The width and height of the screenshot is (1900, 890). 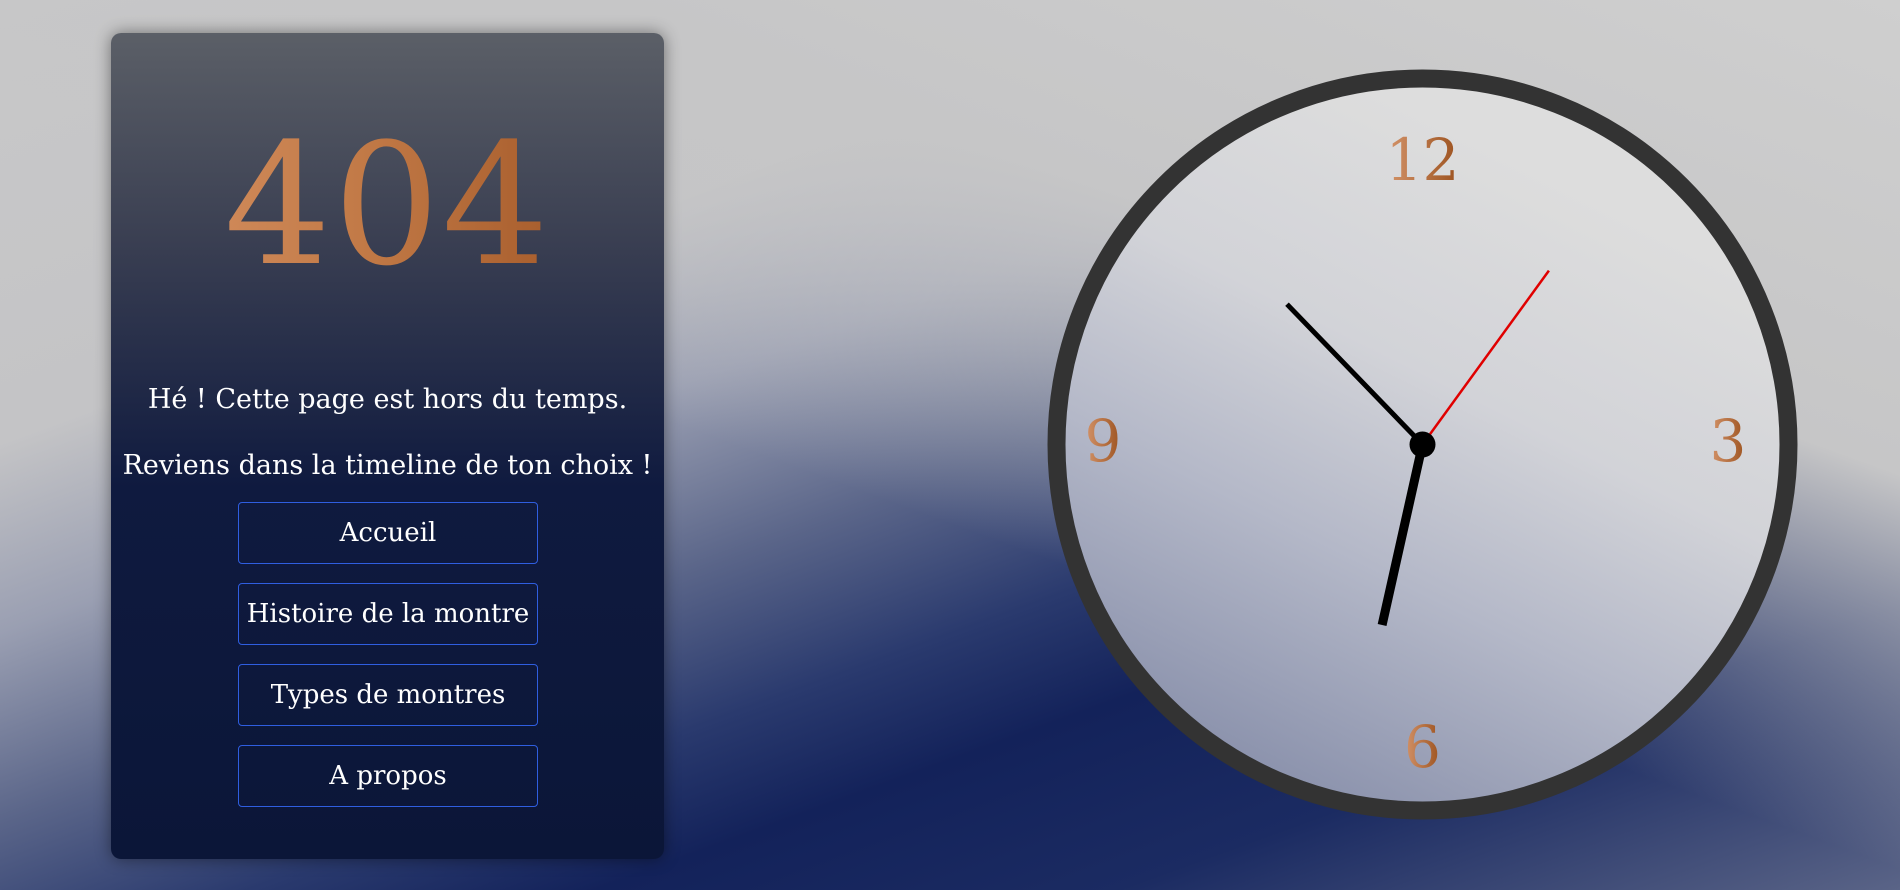 What do you see at coordinates (388, 776) in the screenshot?
I see `about-button: A propos` at bounding box center [388, 776].